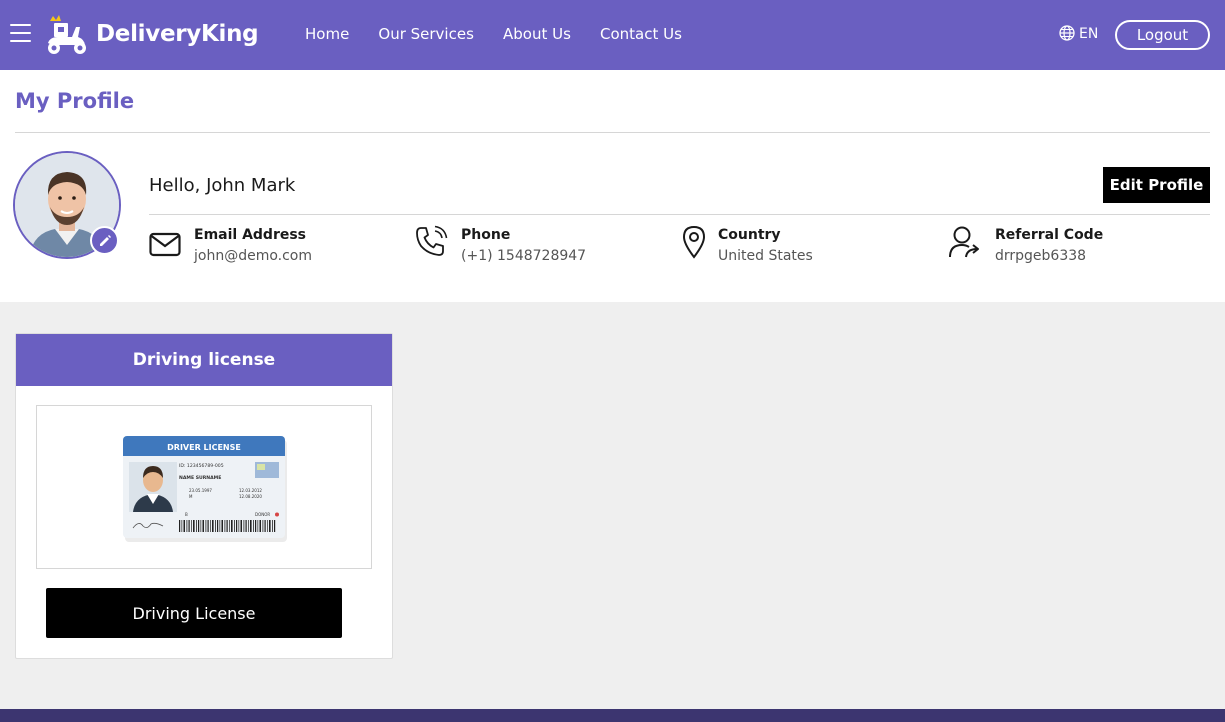 This screenshot has height=722, width=1225. What do you see at coordinates (1089, 34) in the screenshot?
I see `language-code: EN` at bounding box center [1089, 34].